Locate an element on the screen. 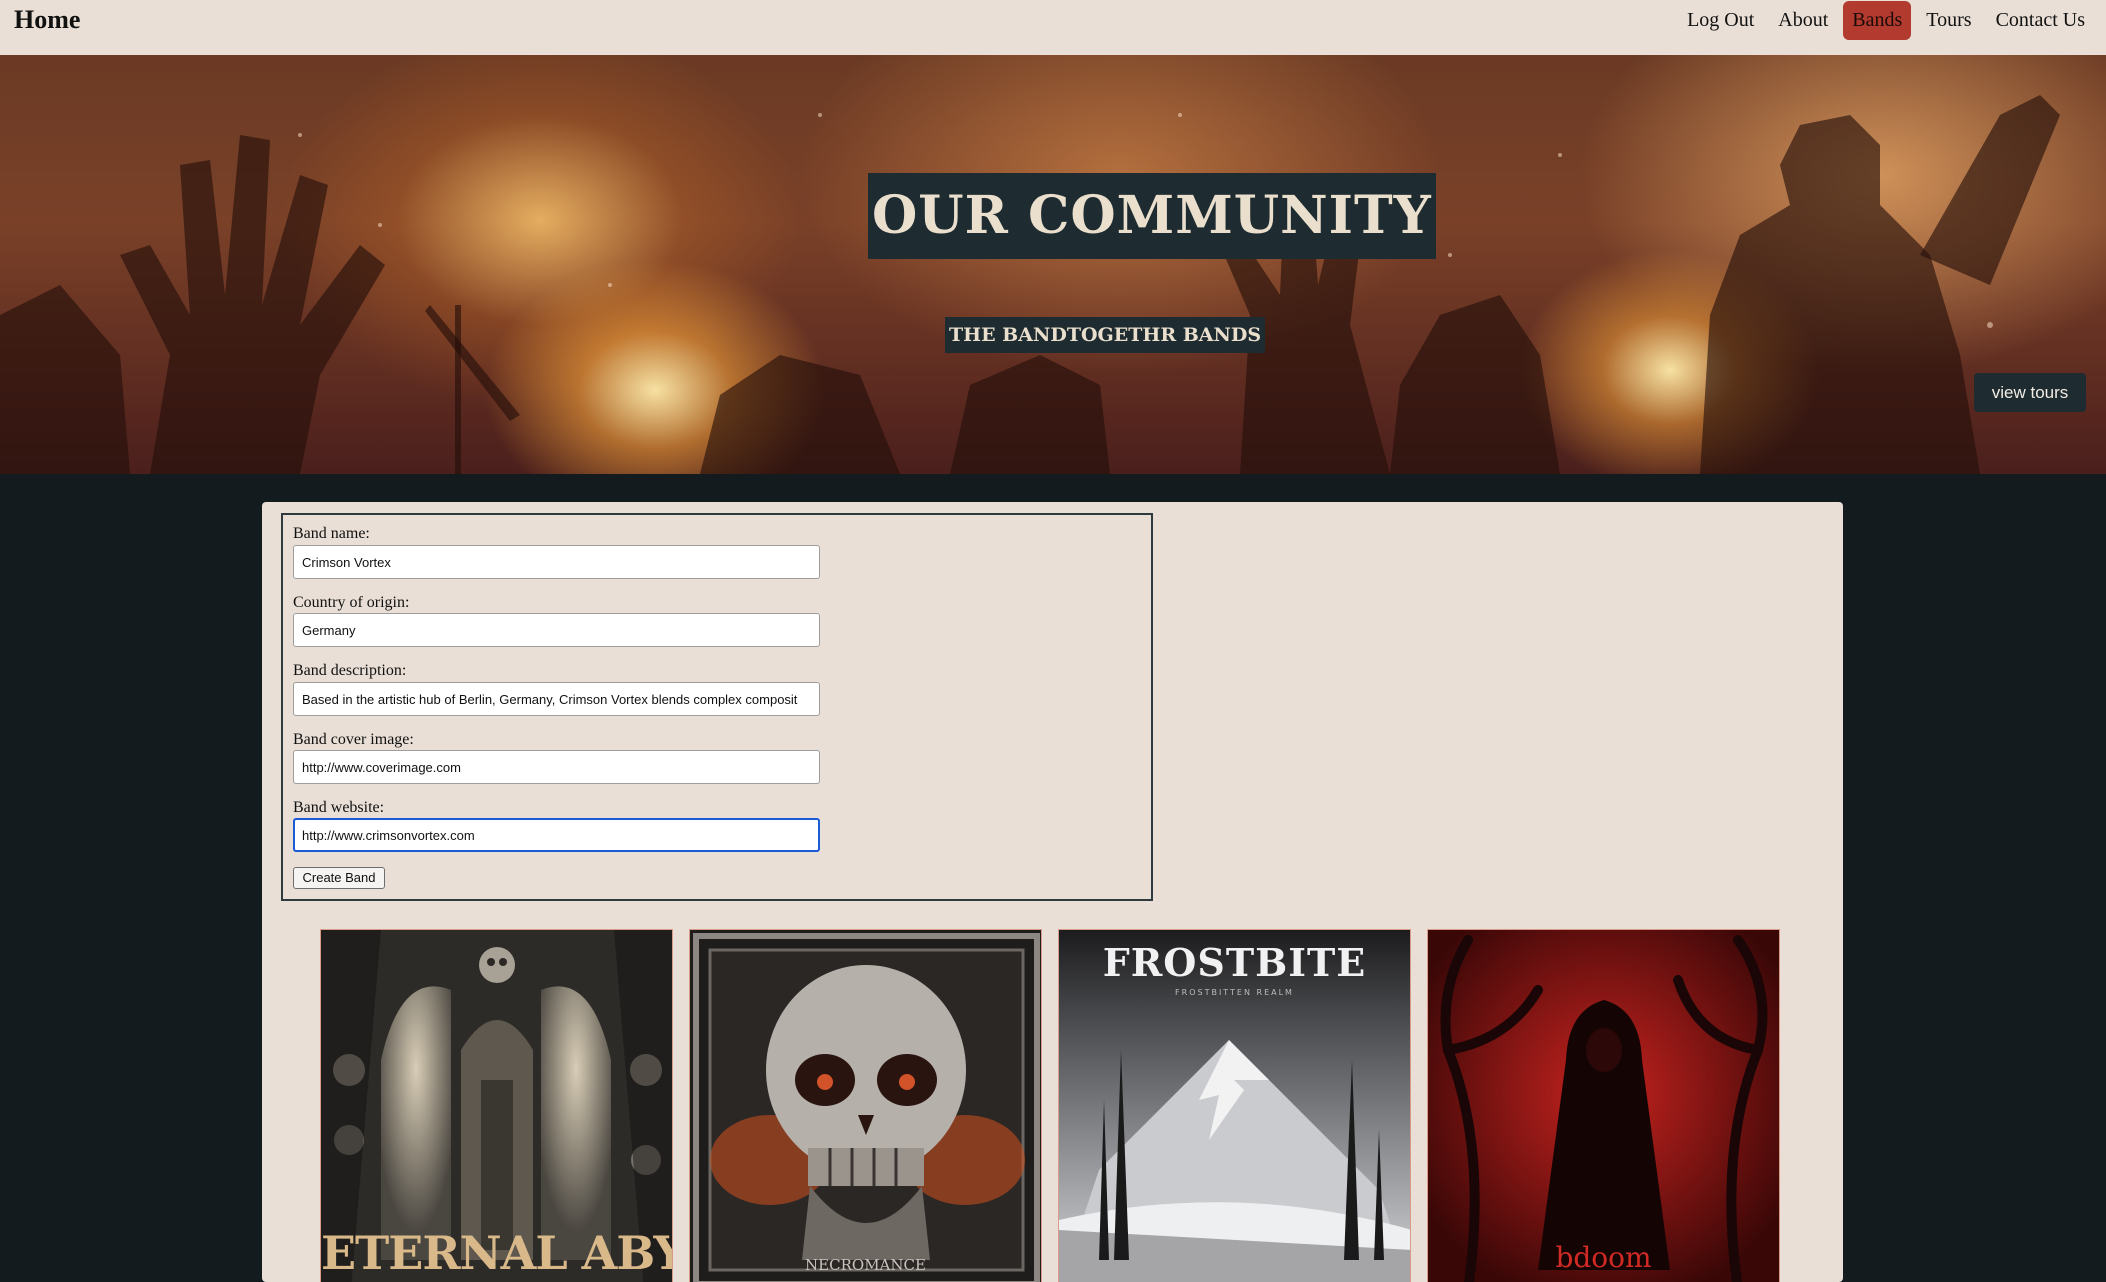  band-name-label: Band name: is located at coordinates (331, 533).